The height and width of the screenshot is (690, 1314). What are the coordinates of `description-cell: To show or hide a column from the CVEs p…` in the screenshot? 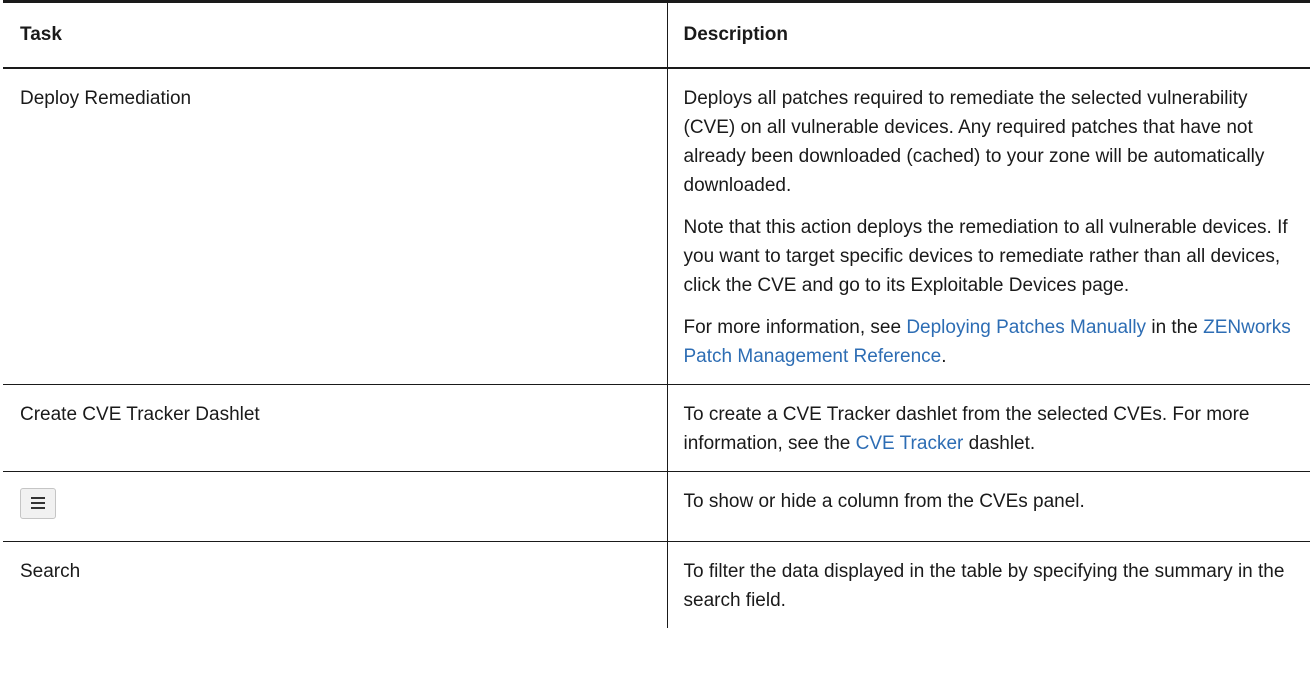 It's located at (988, 506).